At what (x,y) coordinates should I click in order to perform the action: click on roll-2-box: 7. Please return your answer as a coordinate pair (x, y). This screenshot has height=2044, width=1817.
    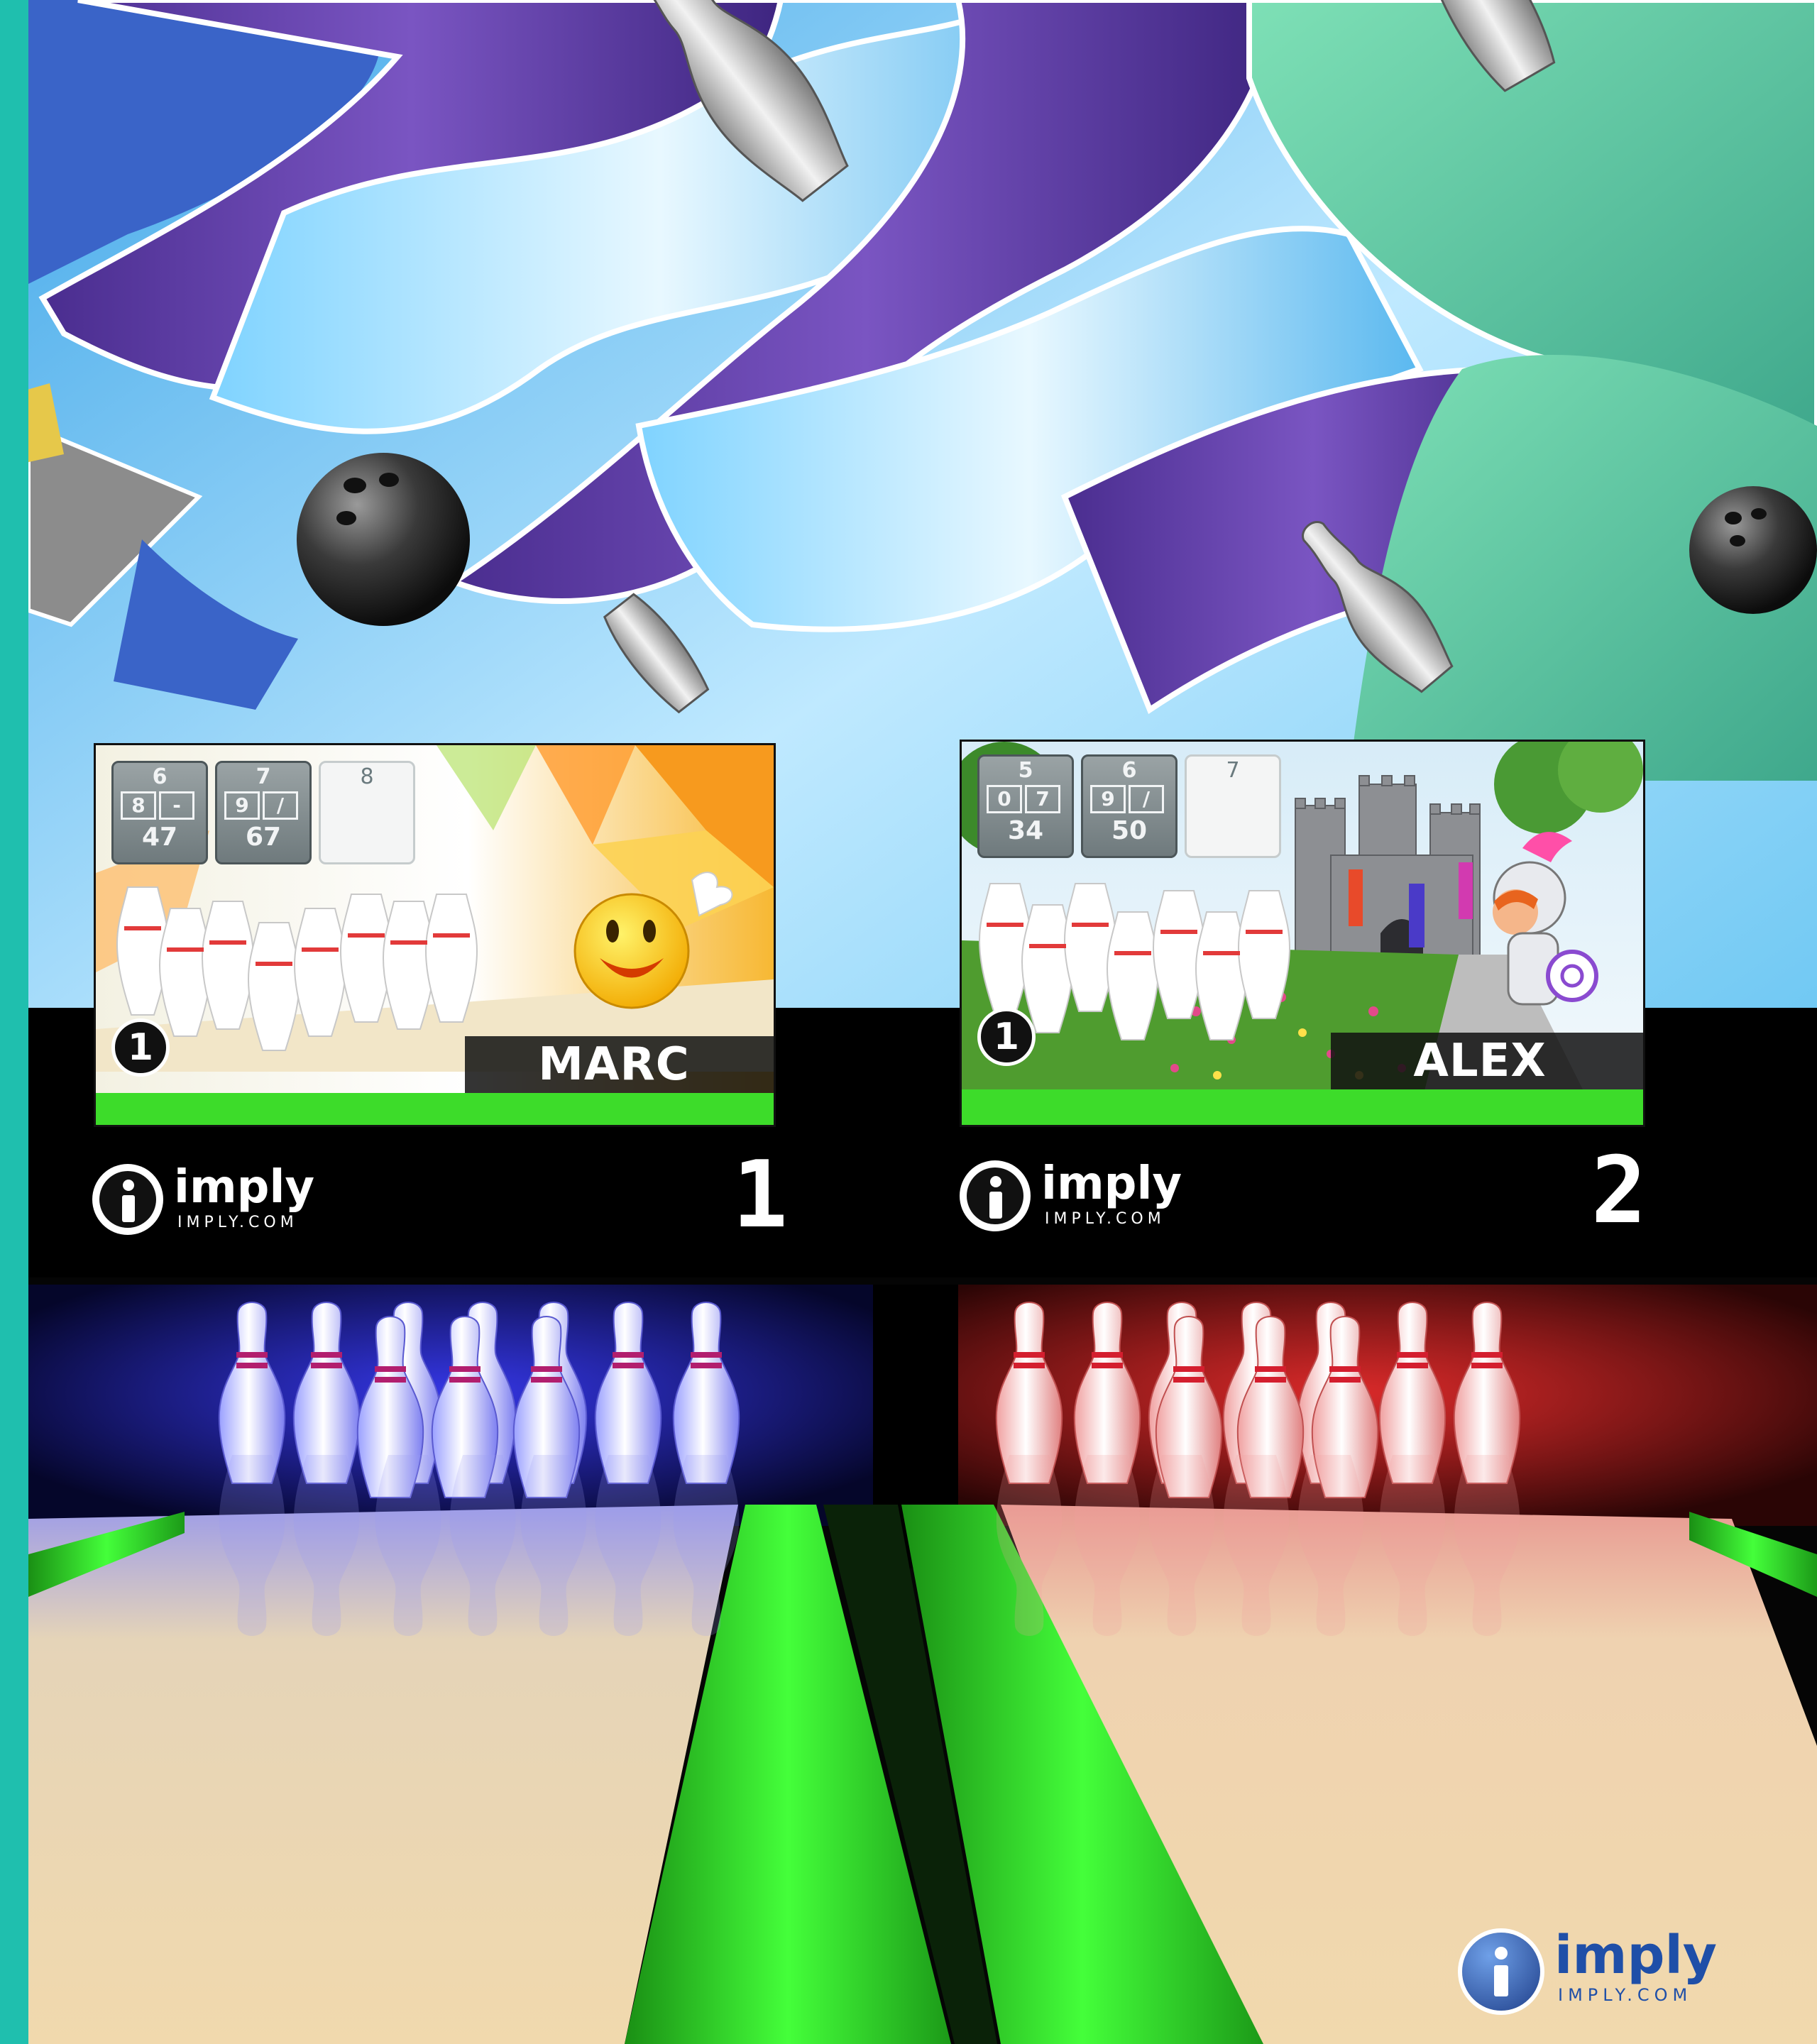
    Looking at the image, I should click on (1042, 799).